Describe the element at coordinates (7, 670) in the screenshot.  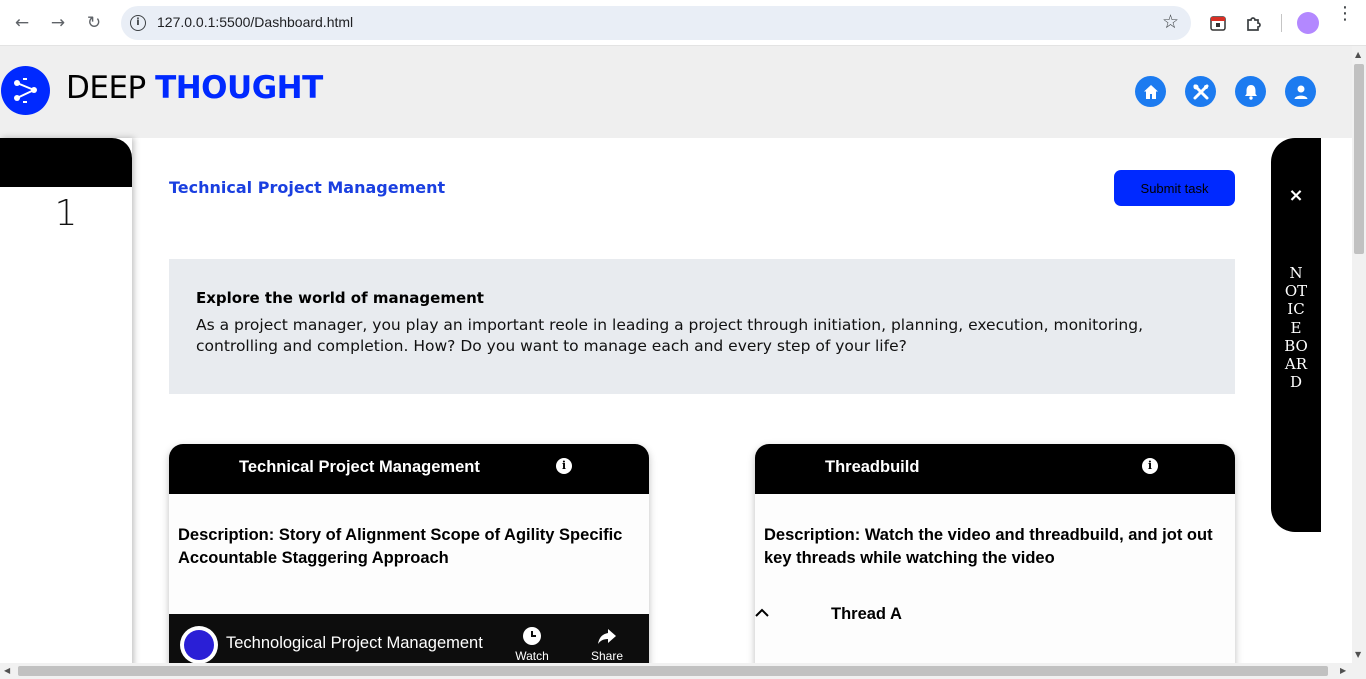
I see `scroll-left-icon: ◀` at that location.